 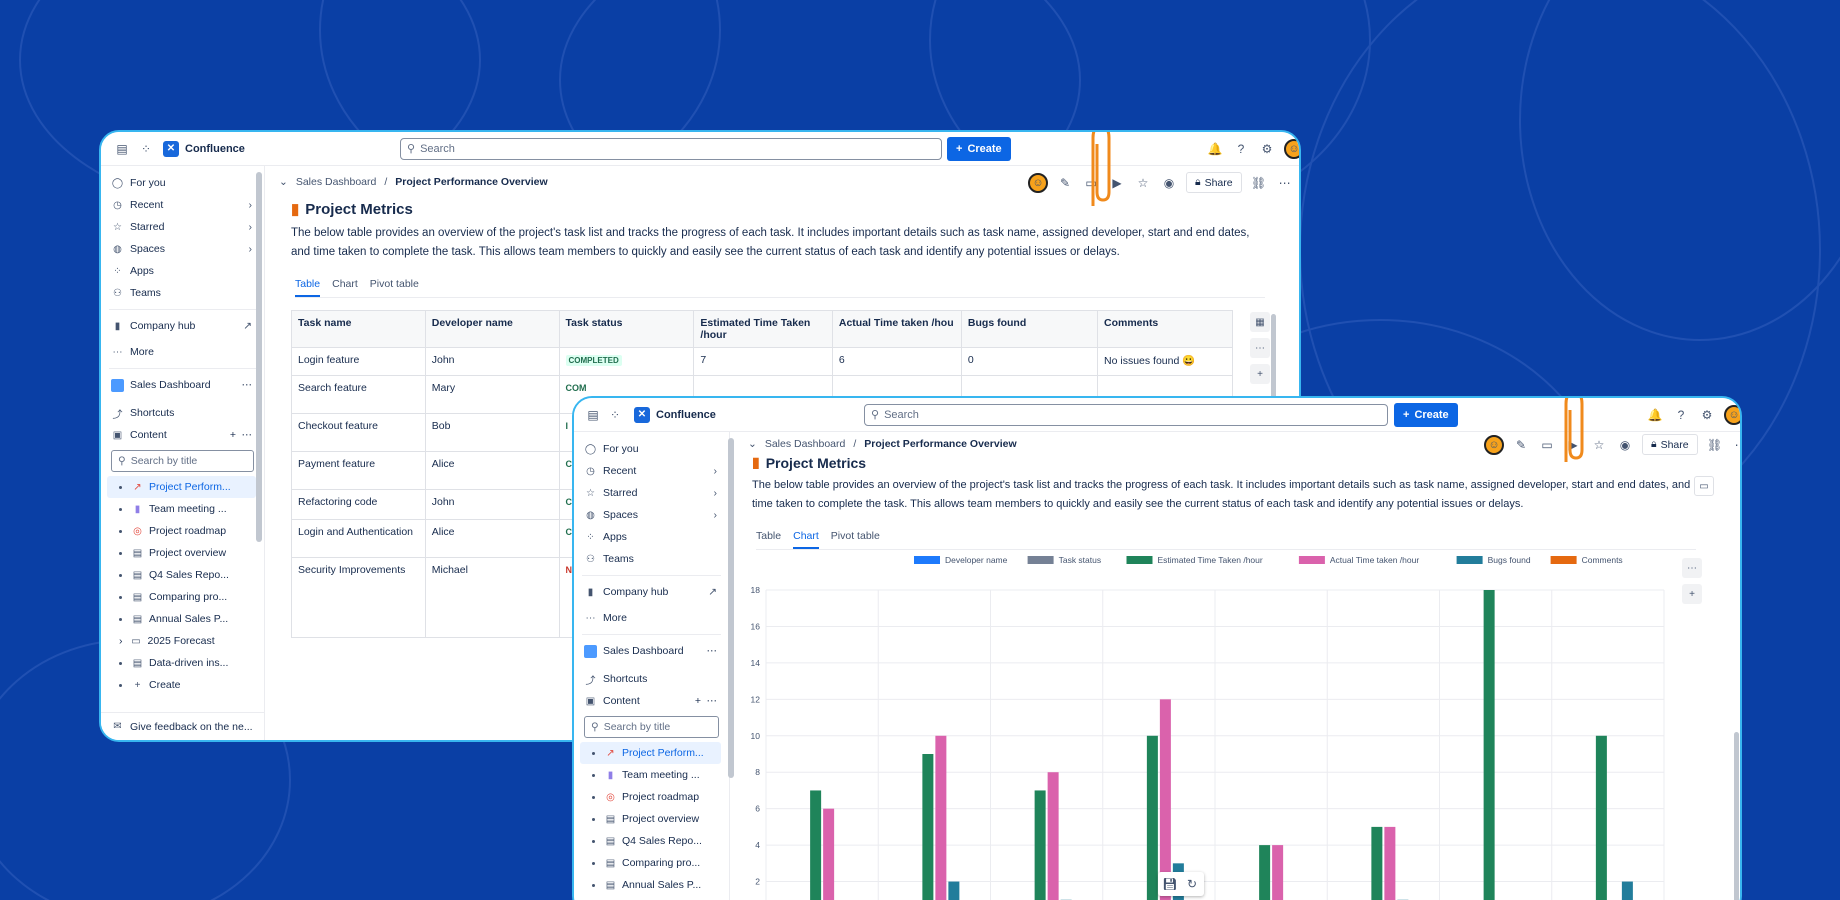 I want to click on breadcrumb-page: Project Performance Overview, so click(x=940, y=444).